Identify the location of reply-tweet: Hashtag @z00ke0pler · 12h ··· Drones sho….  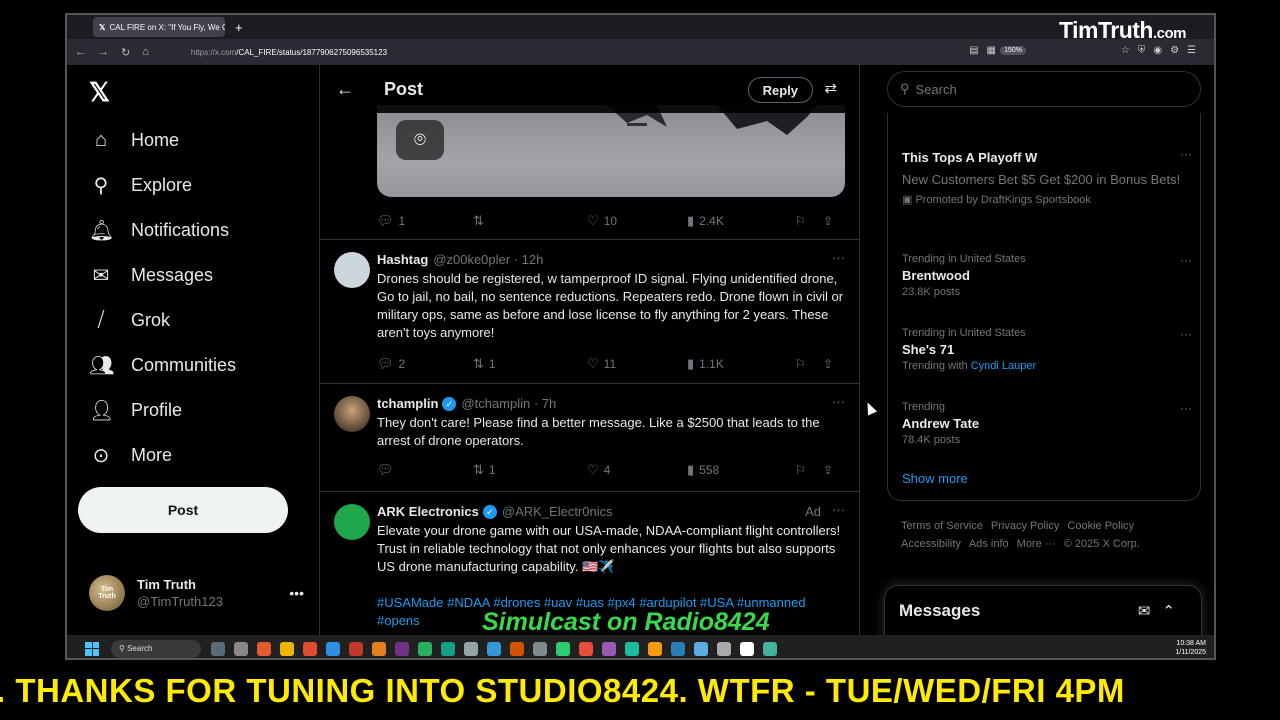
(589, 311).